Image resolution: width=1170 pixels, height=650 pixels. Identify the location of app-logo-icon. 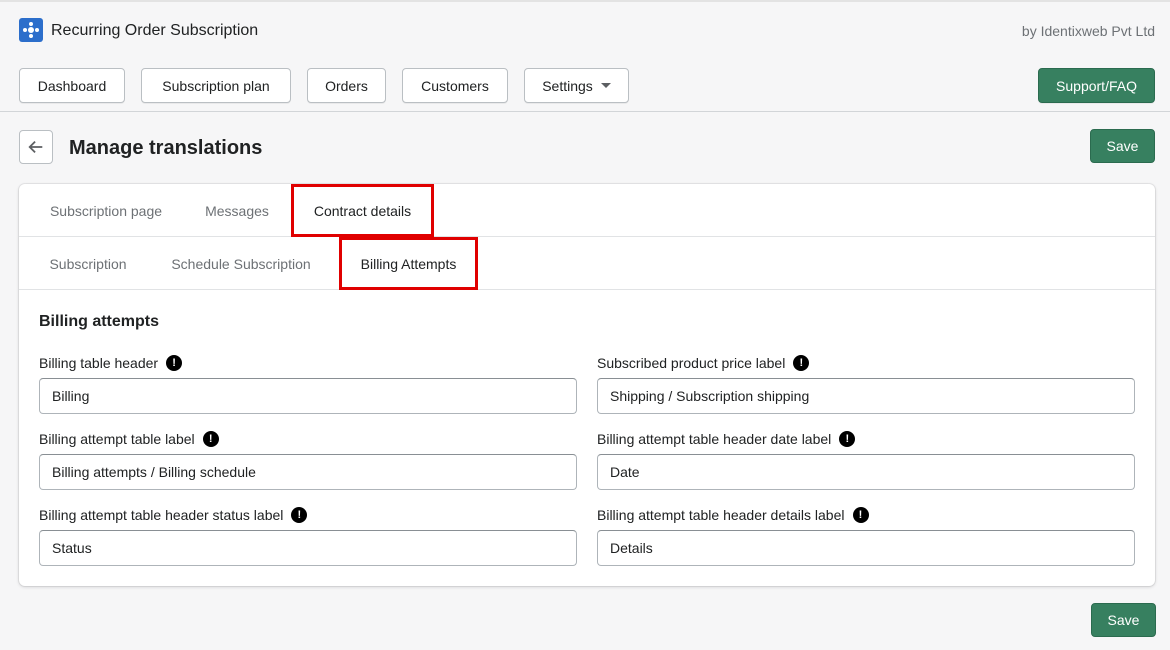
(31, 30).